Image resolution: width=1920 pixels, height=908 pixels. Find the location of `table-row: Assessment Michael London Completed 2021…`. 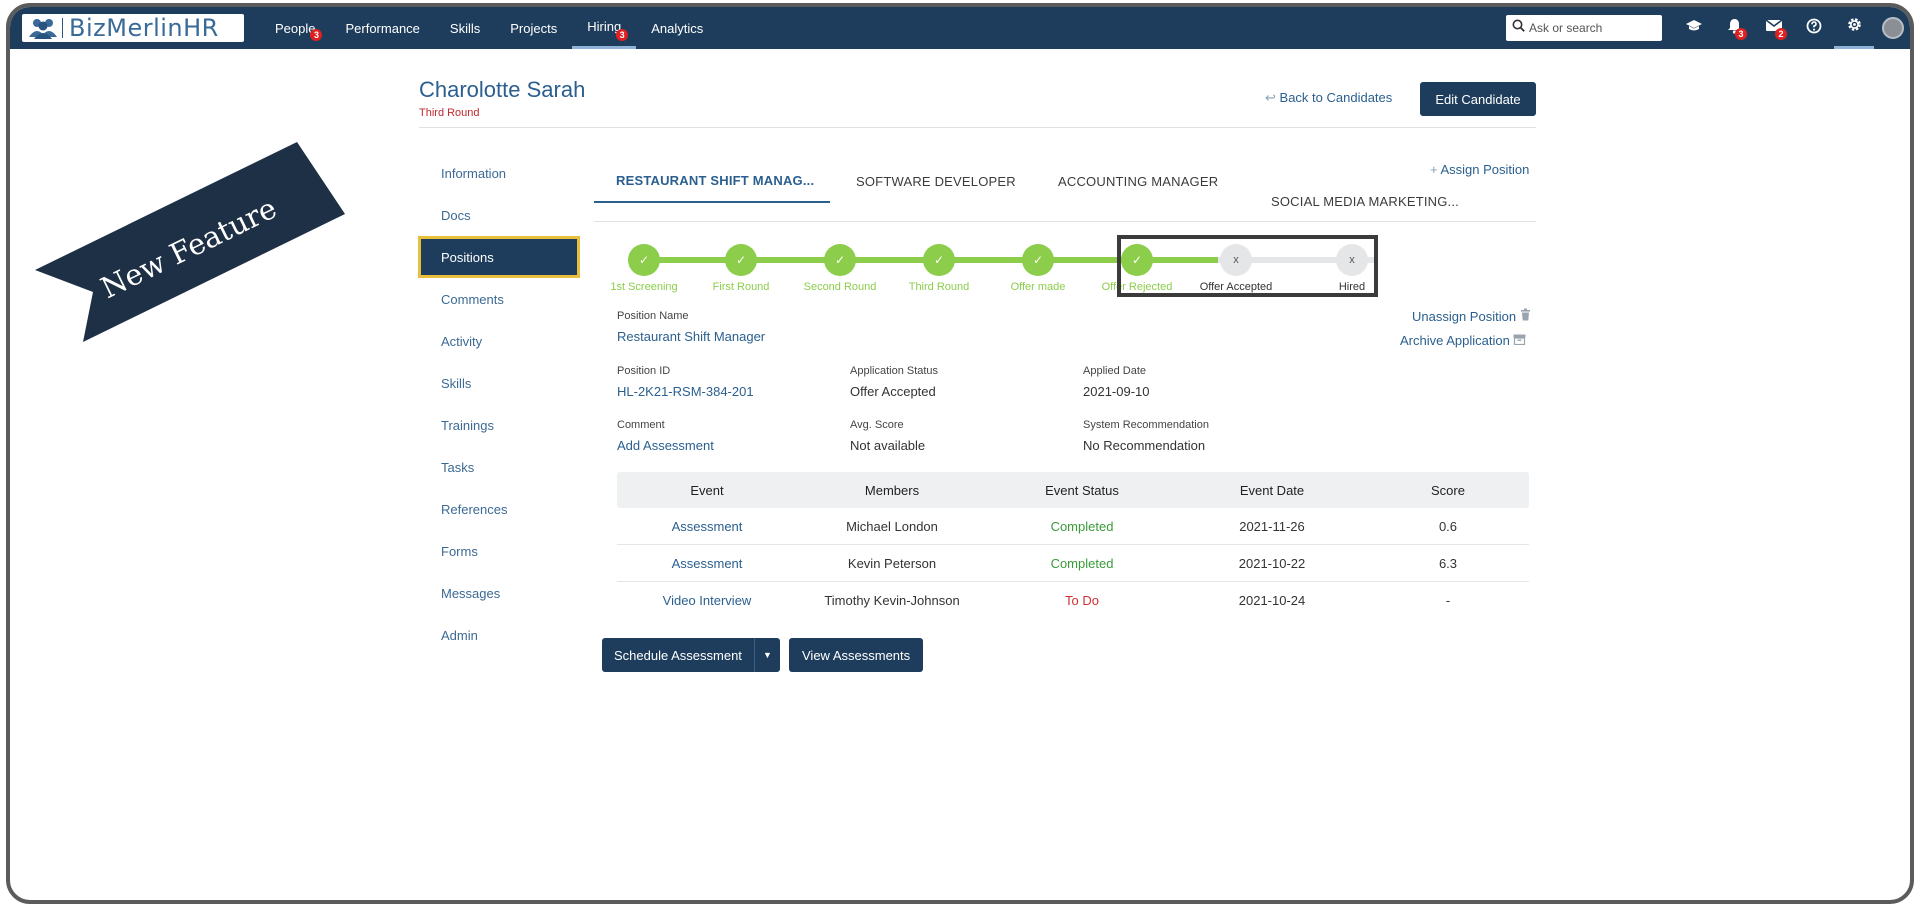

table-row: Assessment Michael London Completed 2021… is located at coordinates (1073, 526).